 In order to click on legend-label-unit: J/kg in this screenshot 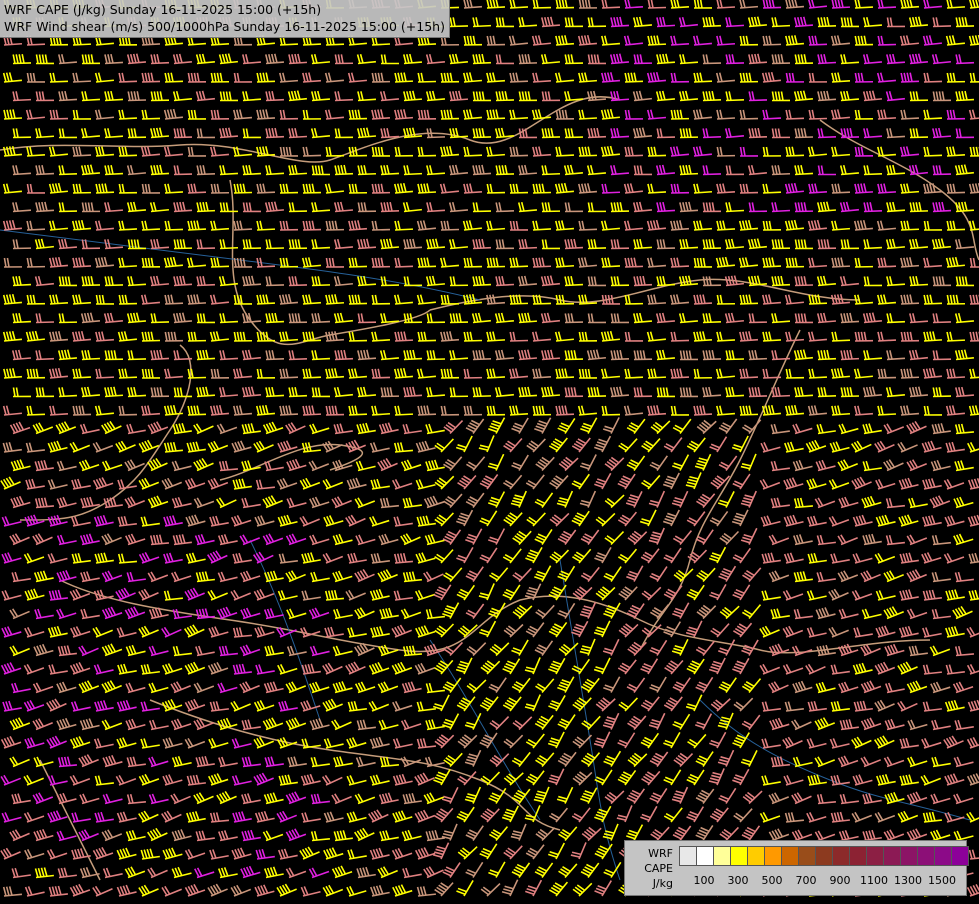, I will do `click(651, 883)`.